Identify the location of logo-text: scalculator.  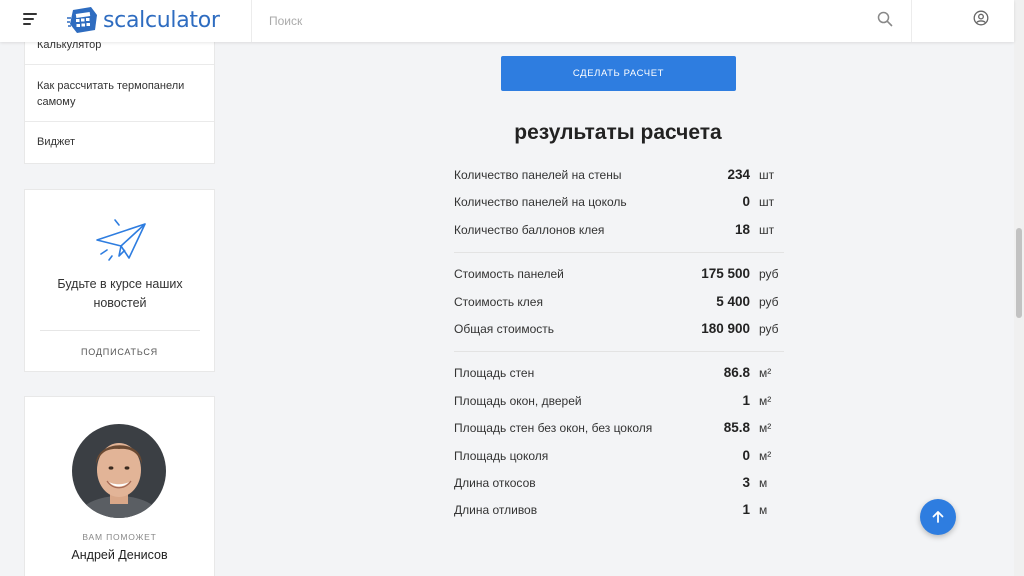
(161, 20).